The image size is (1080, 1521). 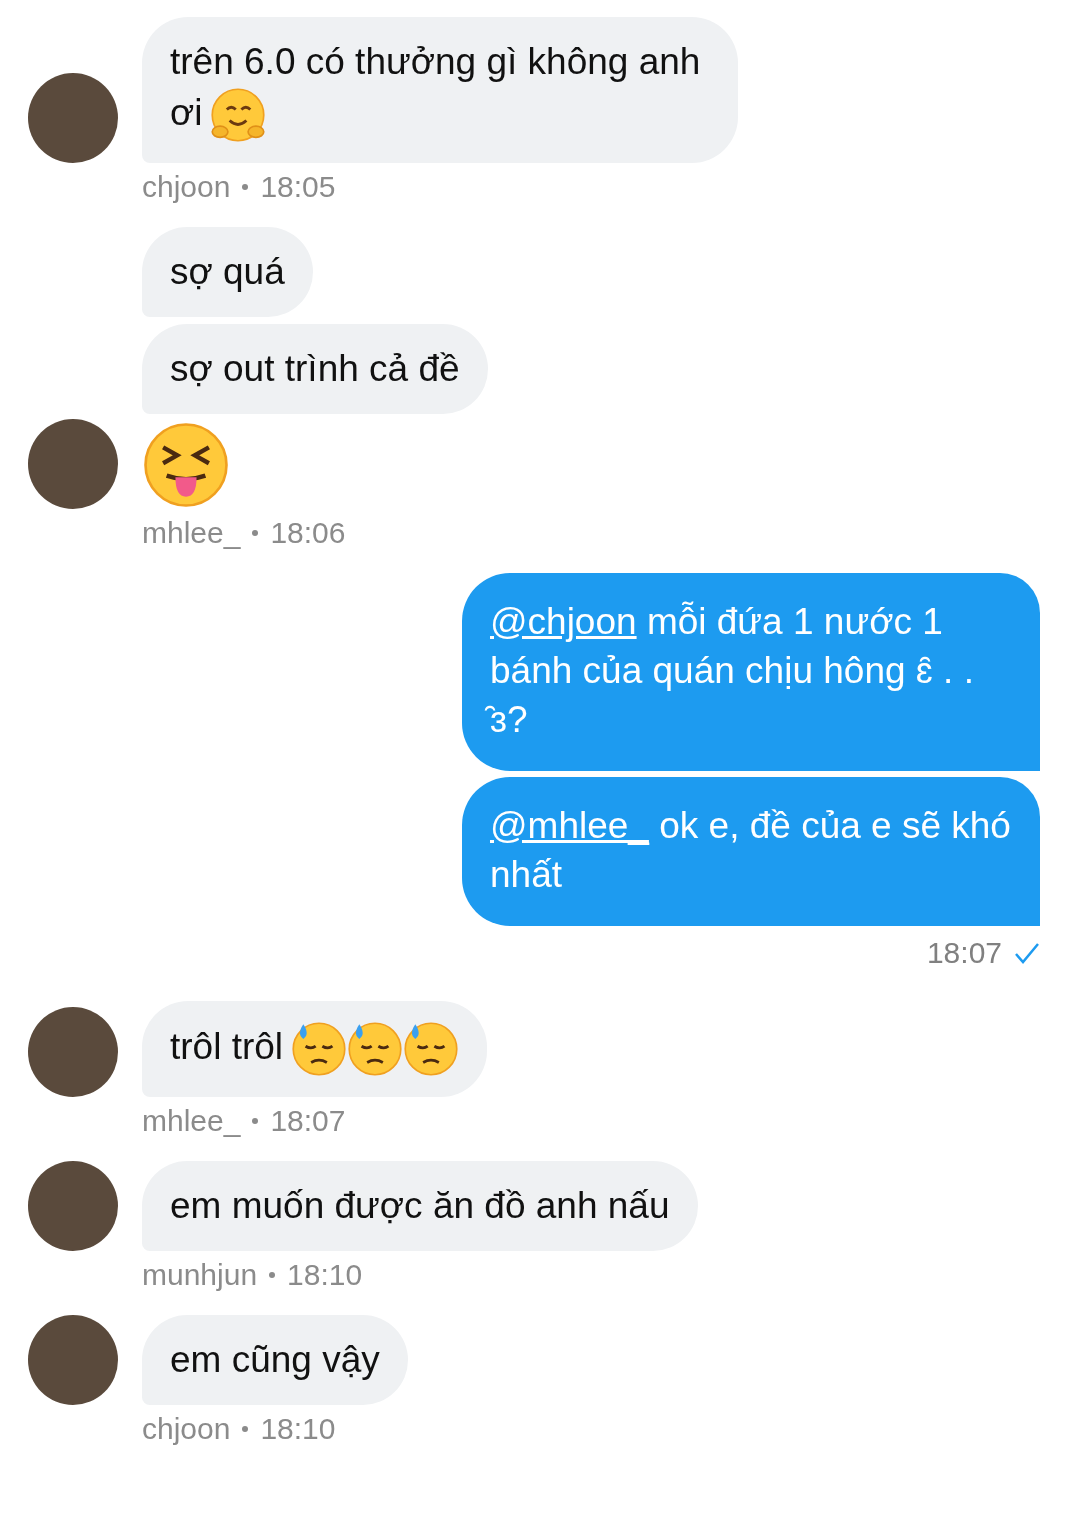 What do you see at coordinates (420, 1206) in the screenshot?
I see `message-bubble: em muốn được ăn đồ anh nấu` at bounding box center [420, 1206].